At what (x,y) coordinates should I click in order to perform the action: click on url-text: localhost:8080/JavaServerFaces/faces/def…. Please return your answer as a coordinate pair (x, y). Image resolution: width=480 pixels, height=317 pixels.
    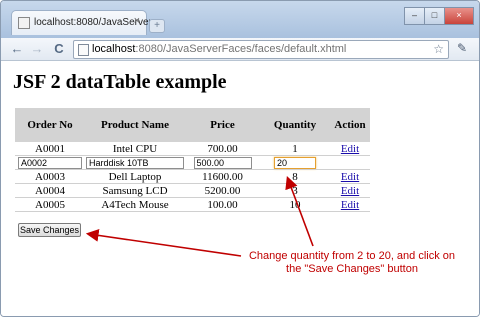
    Looking at the image, I should click on (219, 49).